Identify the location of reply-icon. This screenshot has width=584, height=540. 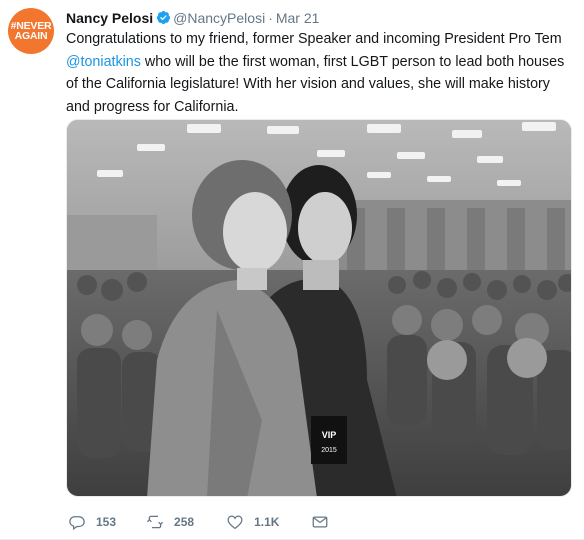
(77, 523).